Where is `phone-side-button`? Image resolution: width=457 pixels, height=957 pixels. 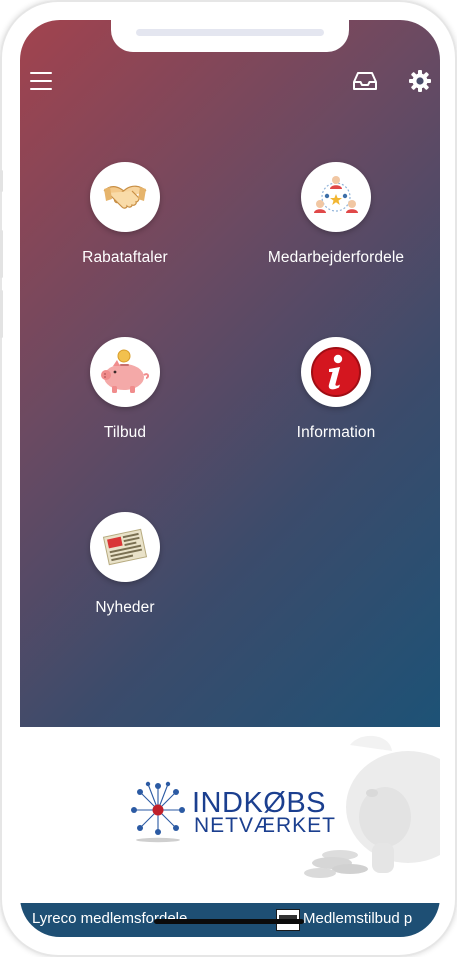
phone-side-button is located at coordinates (1, 181).